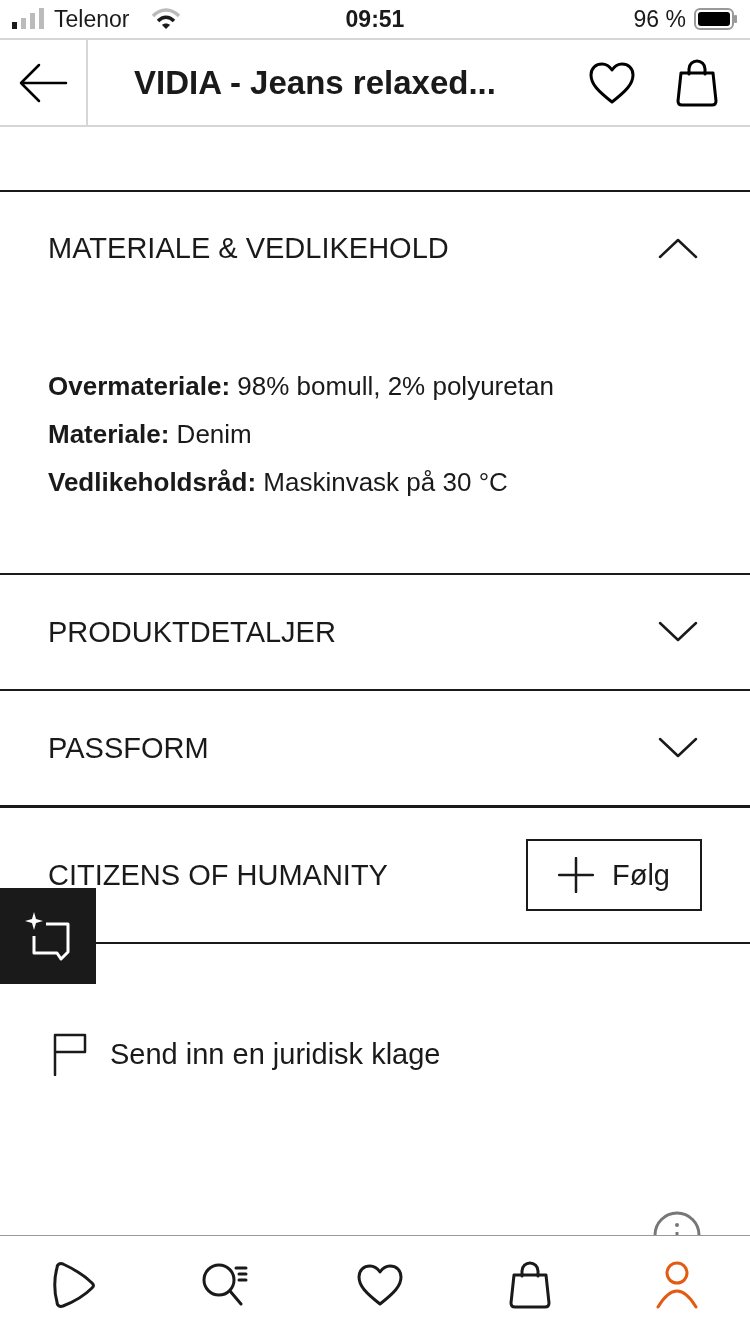  Describe the element at coordinates (614, 875) in the screenshot. I see `follow-button: Følg` at that location.